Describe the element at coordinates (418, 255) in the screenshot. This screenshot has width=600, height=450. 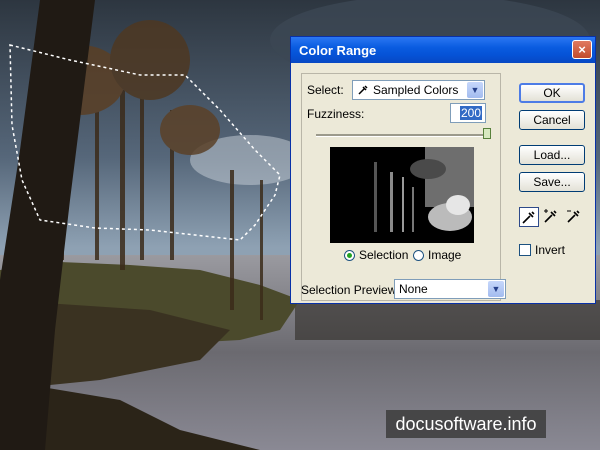
I see `image-radio` at that location.